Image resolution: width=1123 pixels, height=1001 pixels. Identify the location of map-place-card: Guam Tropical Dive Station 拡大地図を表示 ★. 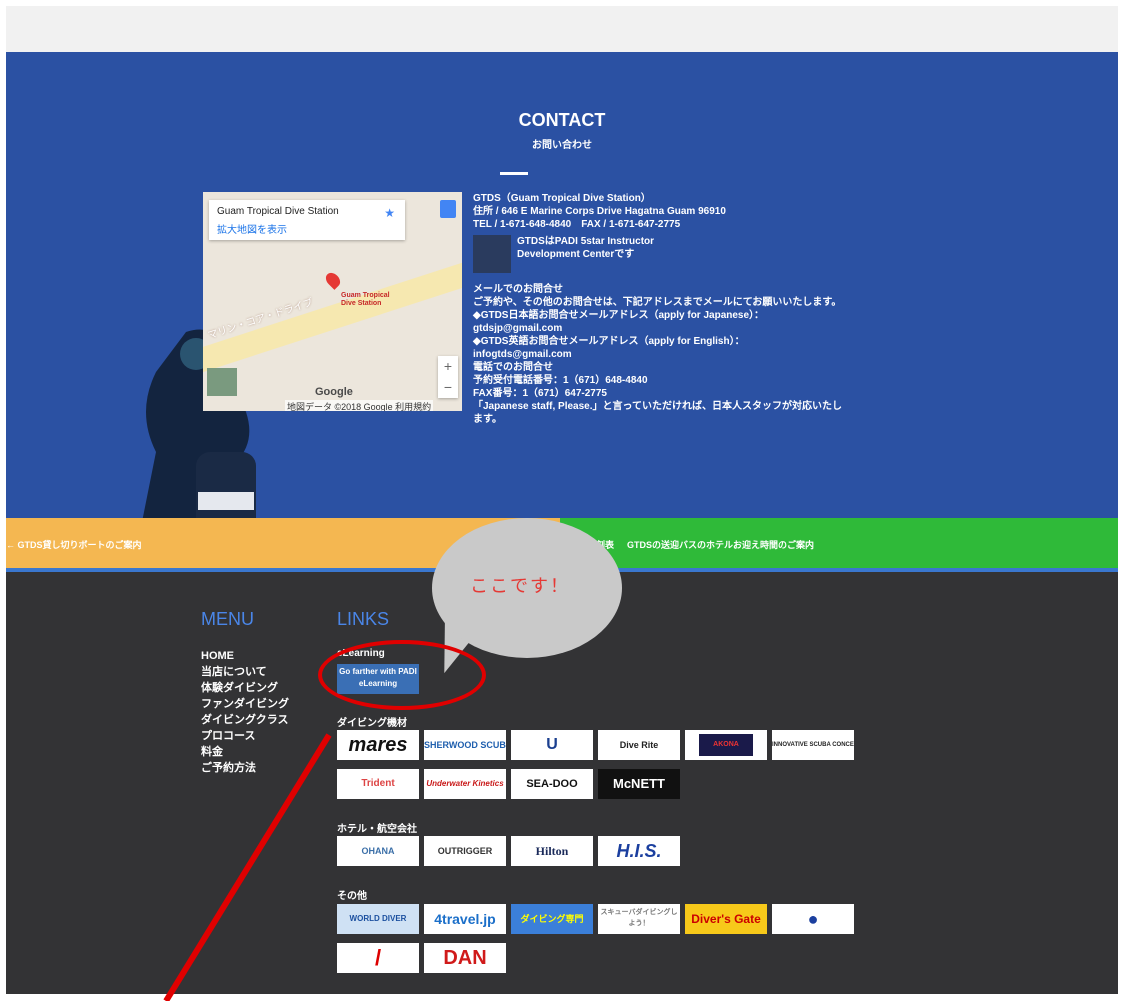
(307, 220).